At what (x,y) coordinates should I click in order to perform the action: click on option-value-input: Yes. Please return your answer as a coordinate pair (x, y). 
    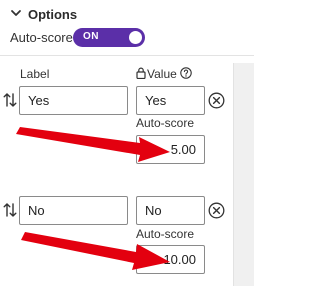
    Looking at the image, I should click on (170, 100).